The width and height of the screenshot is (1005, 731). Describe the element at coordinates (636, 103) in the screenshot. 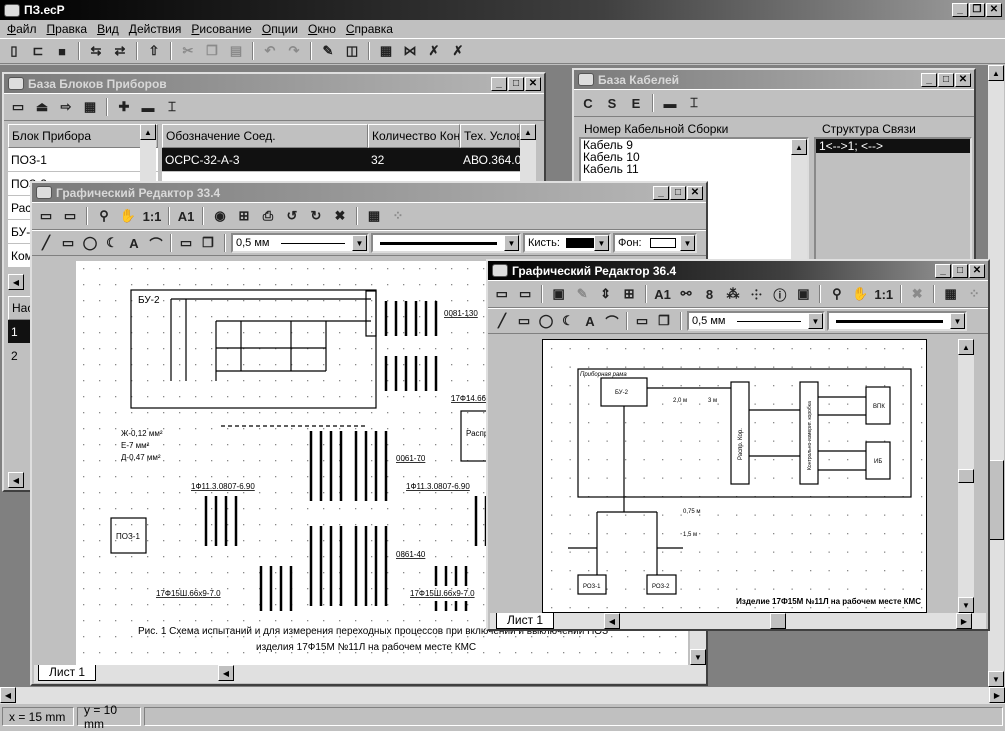

I see `cable-e-icon: E` at that location.